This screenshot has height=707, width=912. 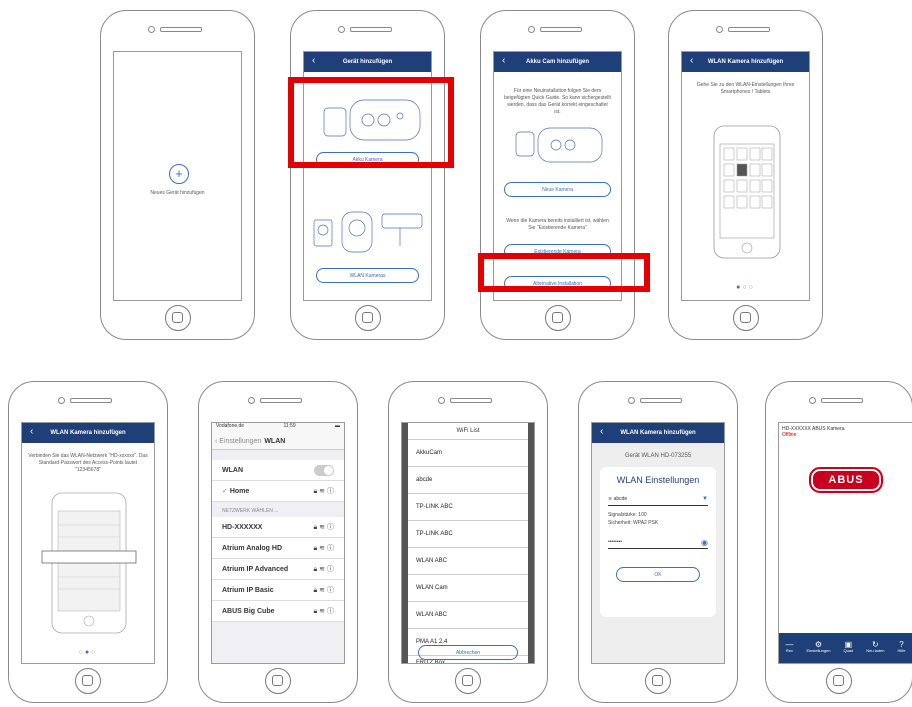 I want to click on add-device-label: Neues Gerät hinzufügen, so click(x=177, y=193).